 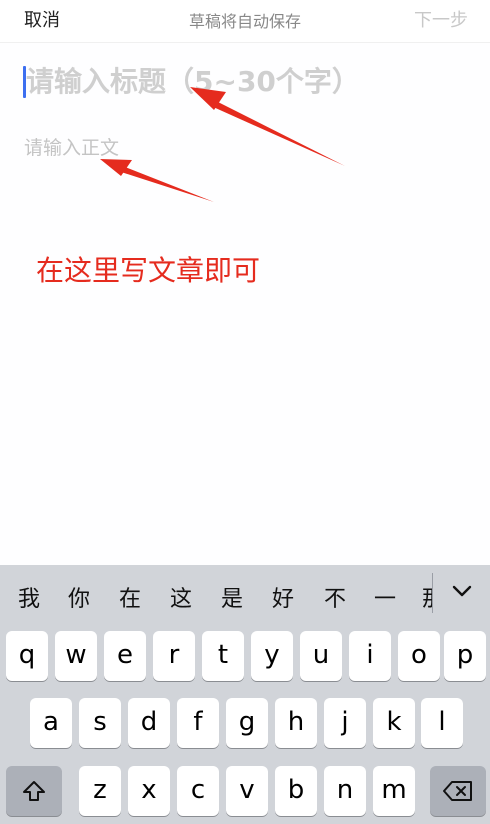 What do you see at coordinates (79, 597) in the screenshot?
I see `candidate-word: 你` at bounding box center [79, 597].